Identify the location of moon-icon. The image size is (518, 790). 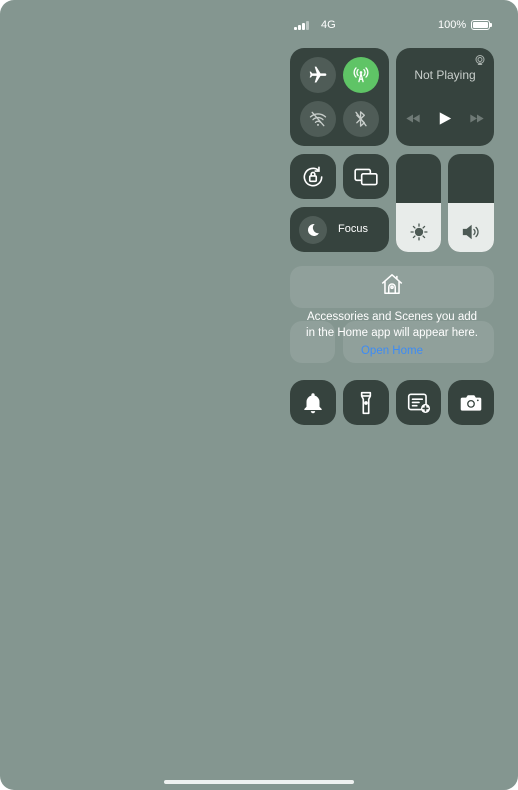
(313, 229).